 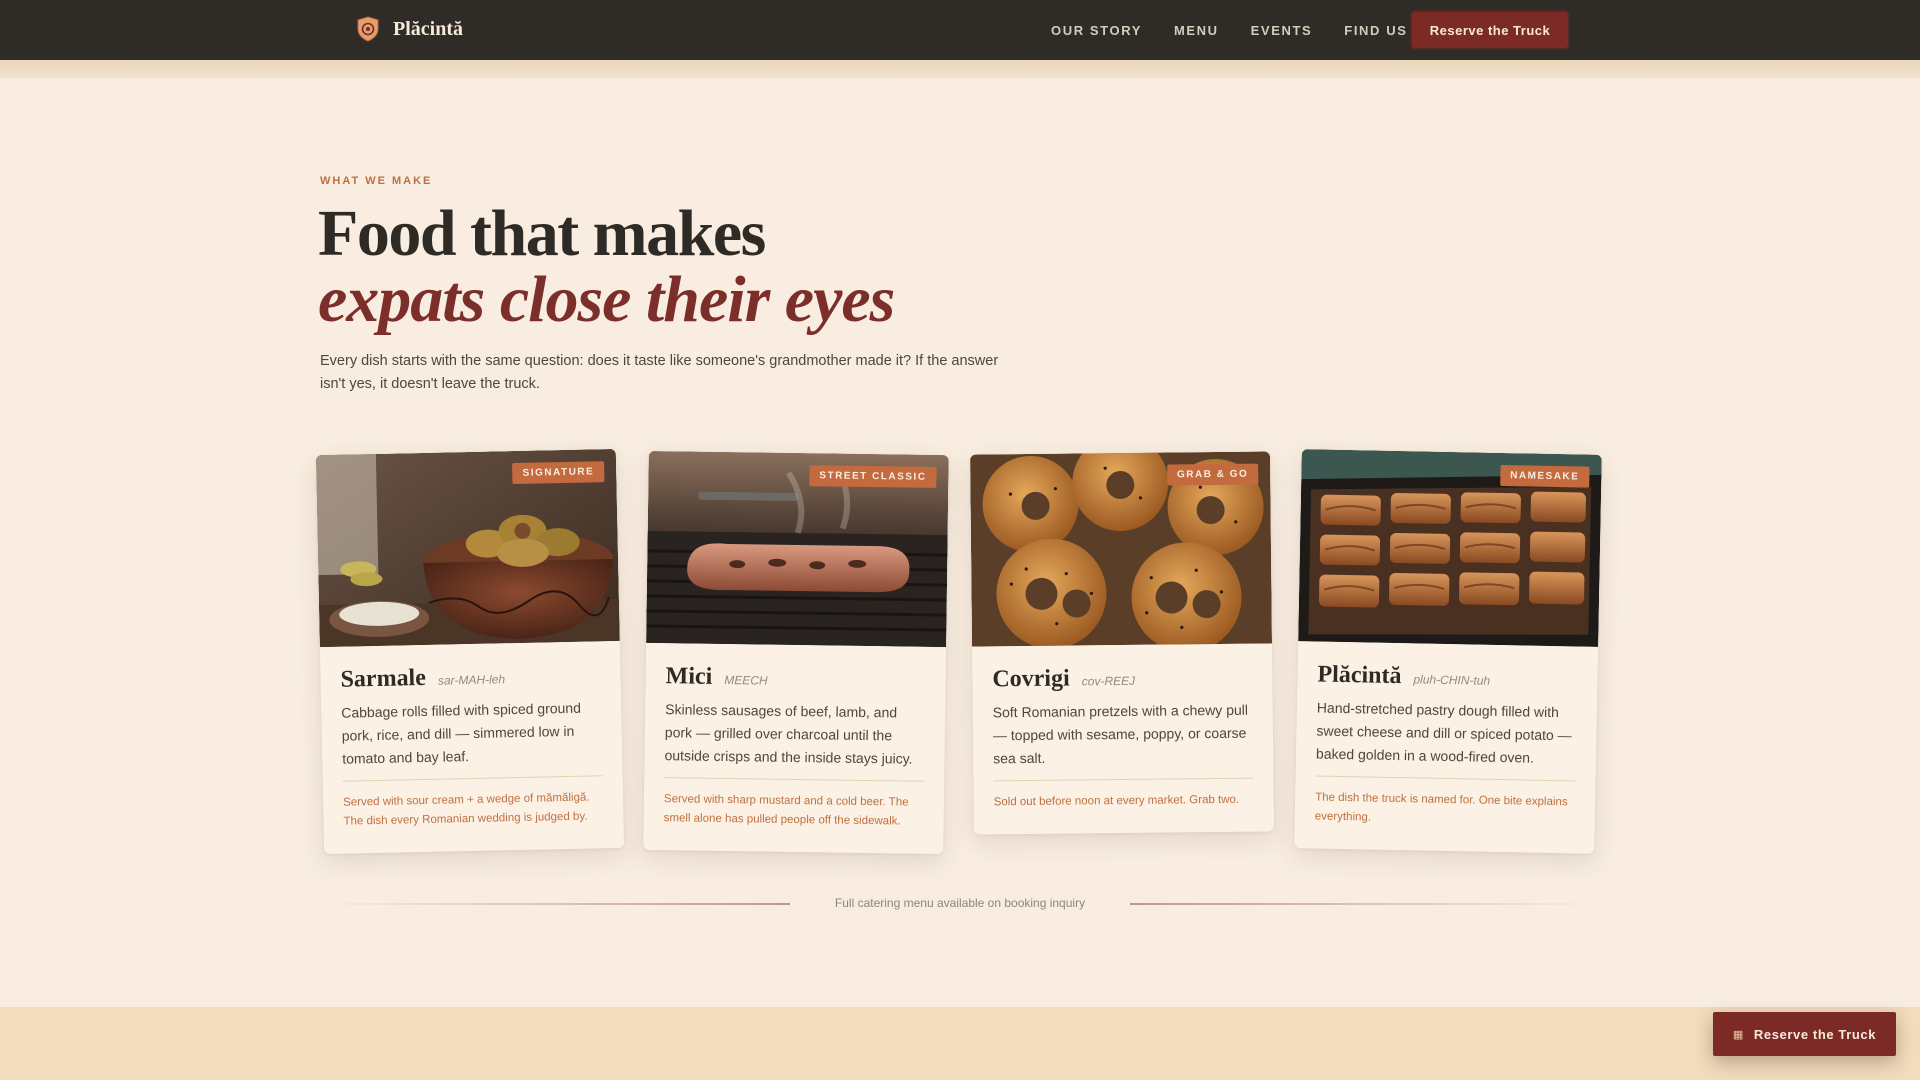 What do you see at coordinates (1282, 30) in the screenshot?
I see `nav-link-events: EVENTS` at bounding box center [1282, 30].